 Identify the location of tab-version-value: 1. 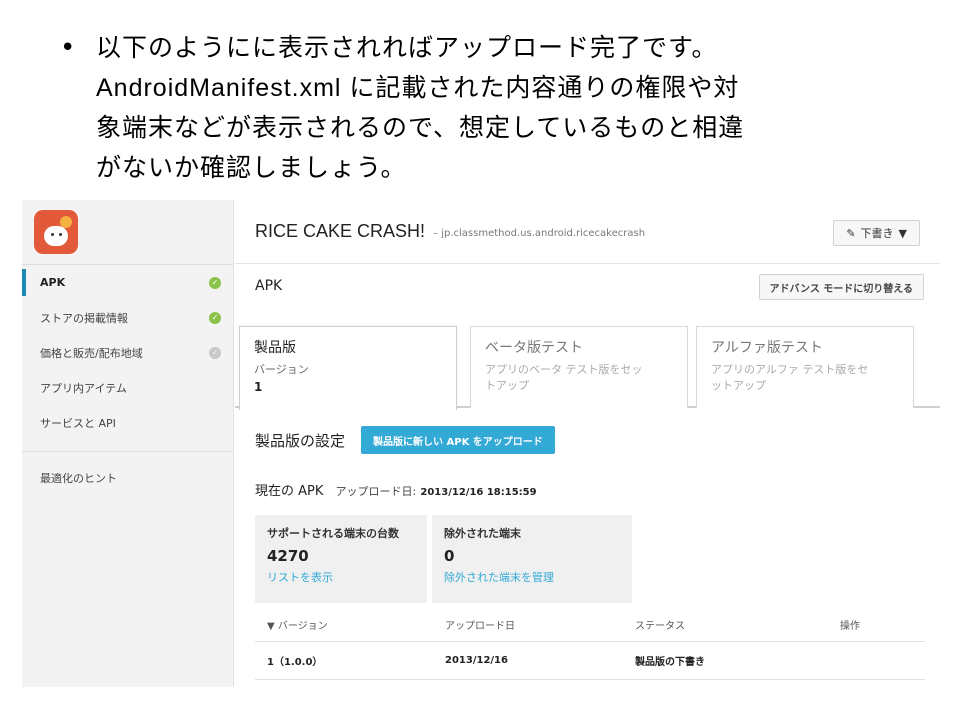
(258, 387).